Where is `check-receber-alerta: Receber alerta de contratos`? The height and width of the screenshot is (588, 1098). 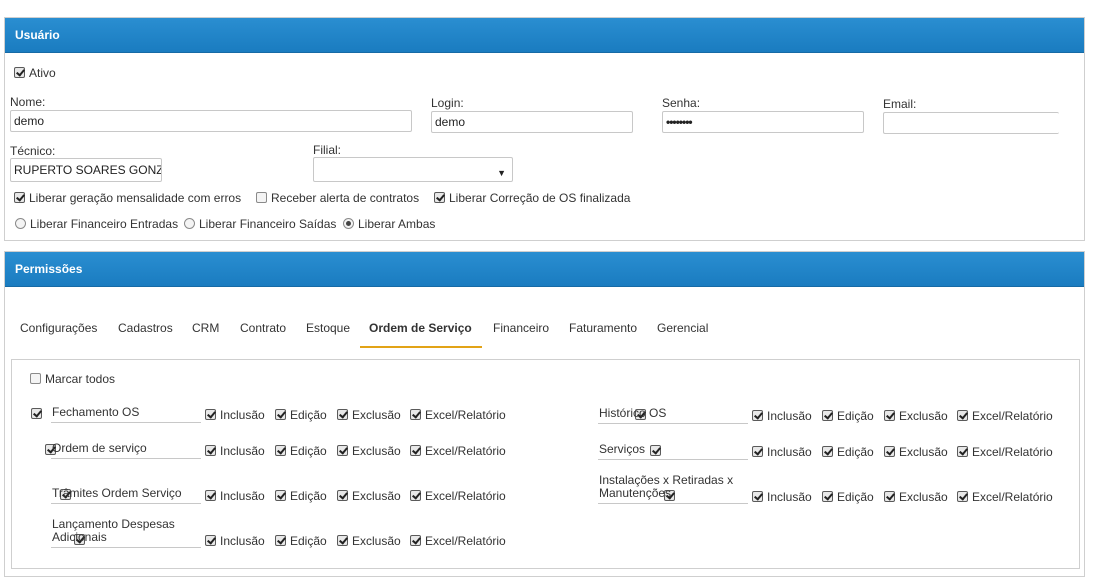 check-receber-alerta: Receber alerta de contratos is located at coordinates (337, 198).